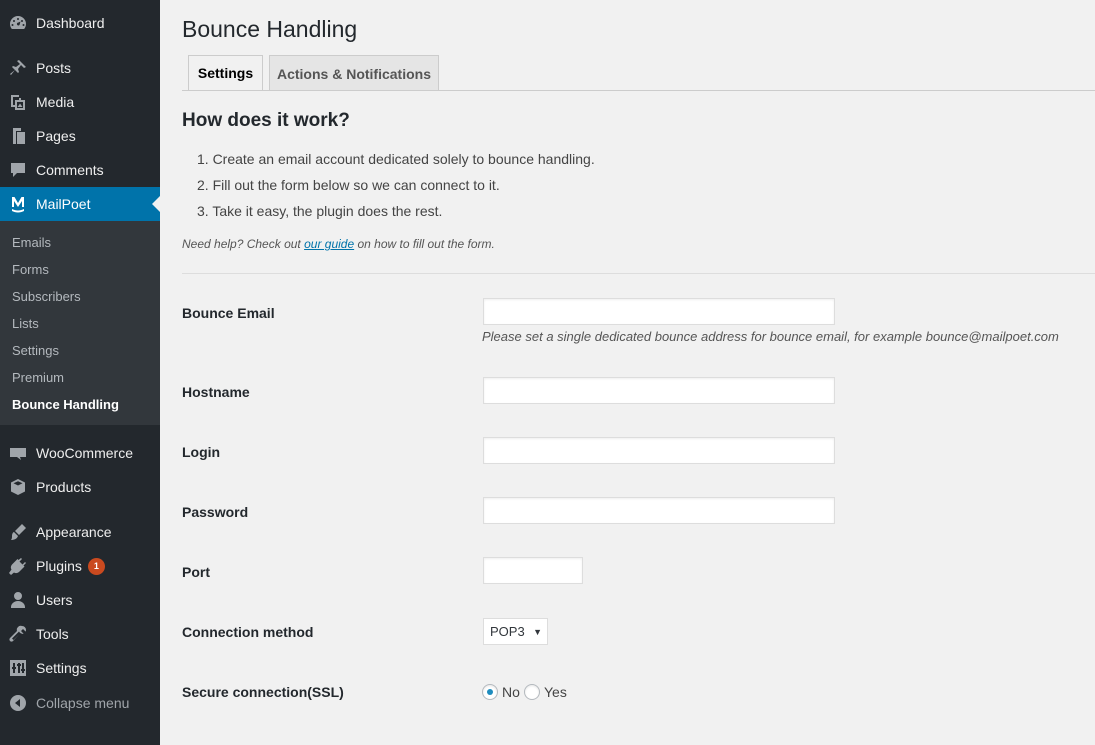 The image size is (1095, 745). What do you see at coordinates (266, 120) in the screenshot?
I see `how-it-works-heading: How does it work?` at bounding box center [266, 120].